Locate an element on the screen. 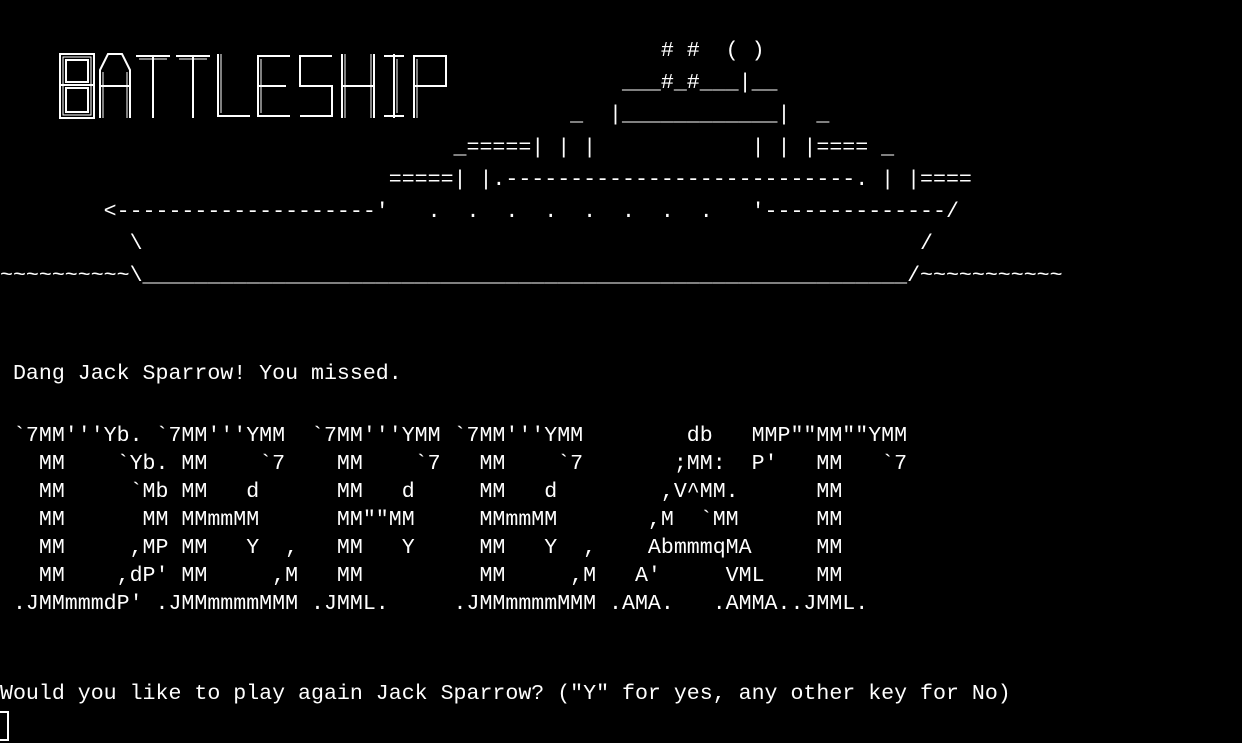  ship-art-line: _ |____________| _ is located at coordinates (415, 115).